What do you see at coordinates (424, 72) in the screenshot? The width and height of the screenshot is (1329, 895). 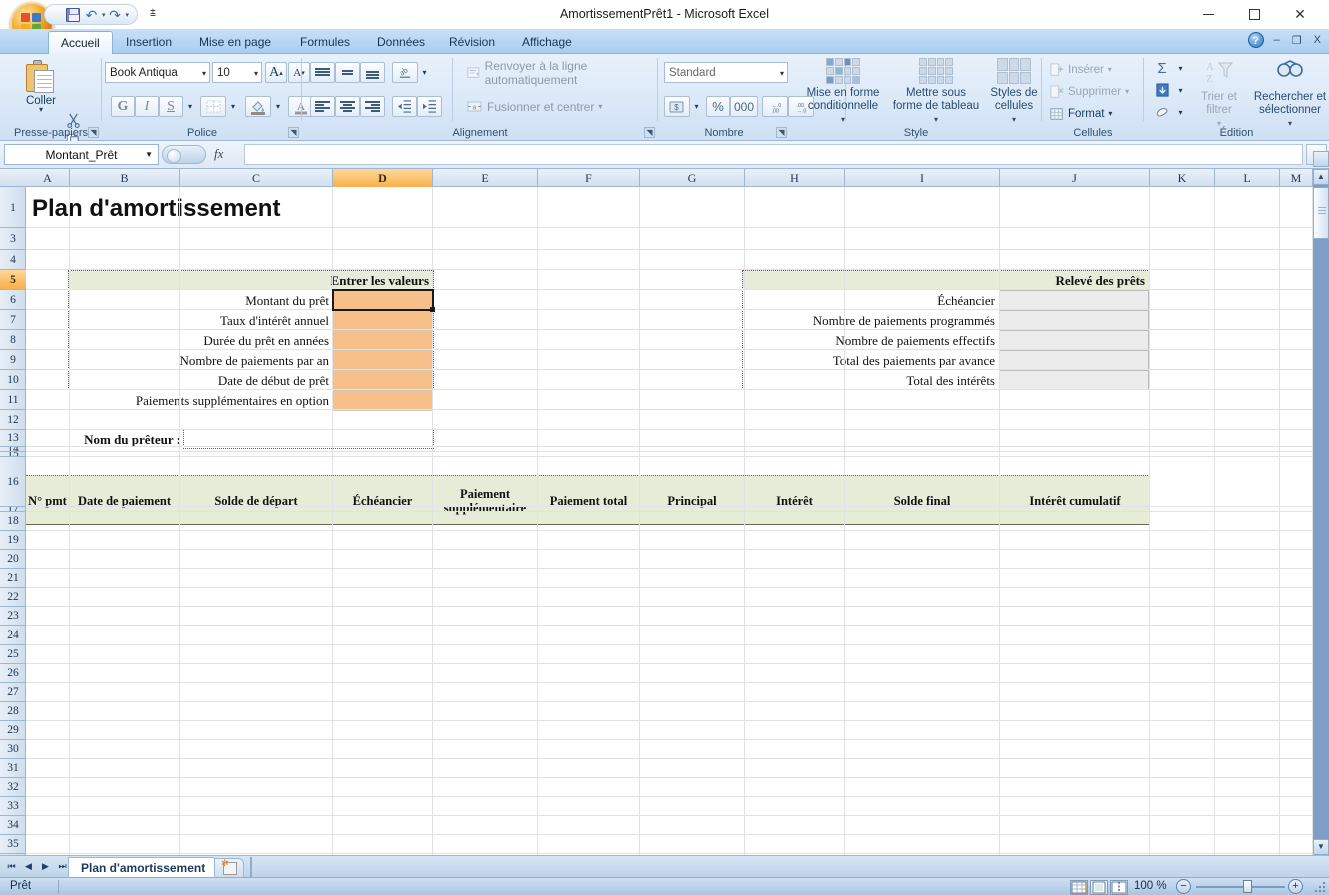 I see `orientation-dropdown-icon: ▾` at bounding box center [424, 72].